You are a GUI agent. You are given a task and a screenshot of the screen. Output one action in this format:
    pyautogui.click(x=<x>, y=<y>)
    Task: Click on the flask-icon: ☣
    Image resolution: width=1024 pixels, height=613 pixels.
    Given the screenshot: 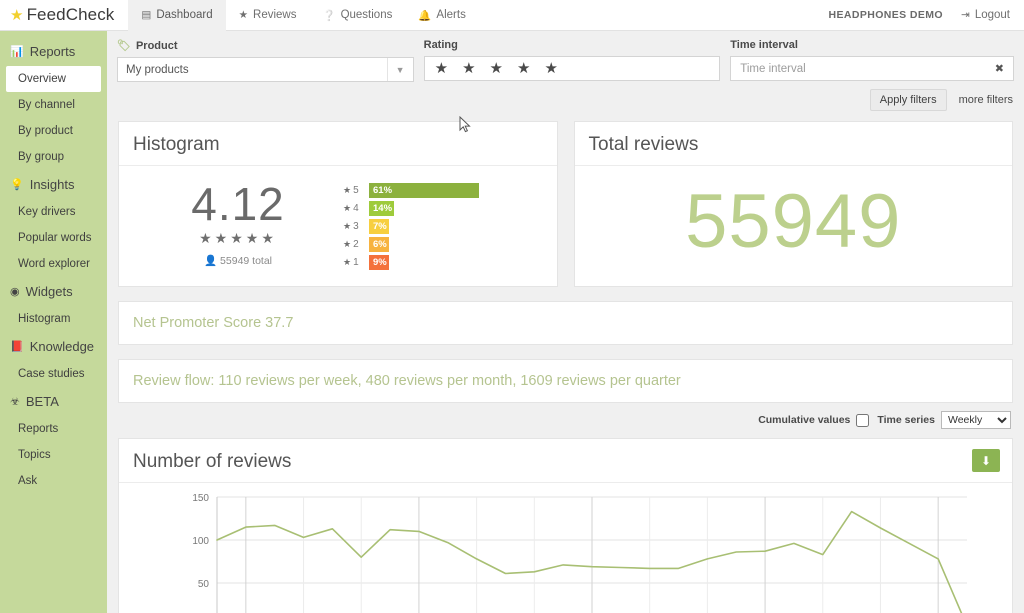 What is the action you would take?
    pyautogui.click(x=15, y=402)
    